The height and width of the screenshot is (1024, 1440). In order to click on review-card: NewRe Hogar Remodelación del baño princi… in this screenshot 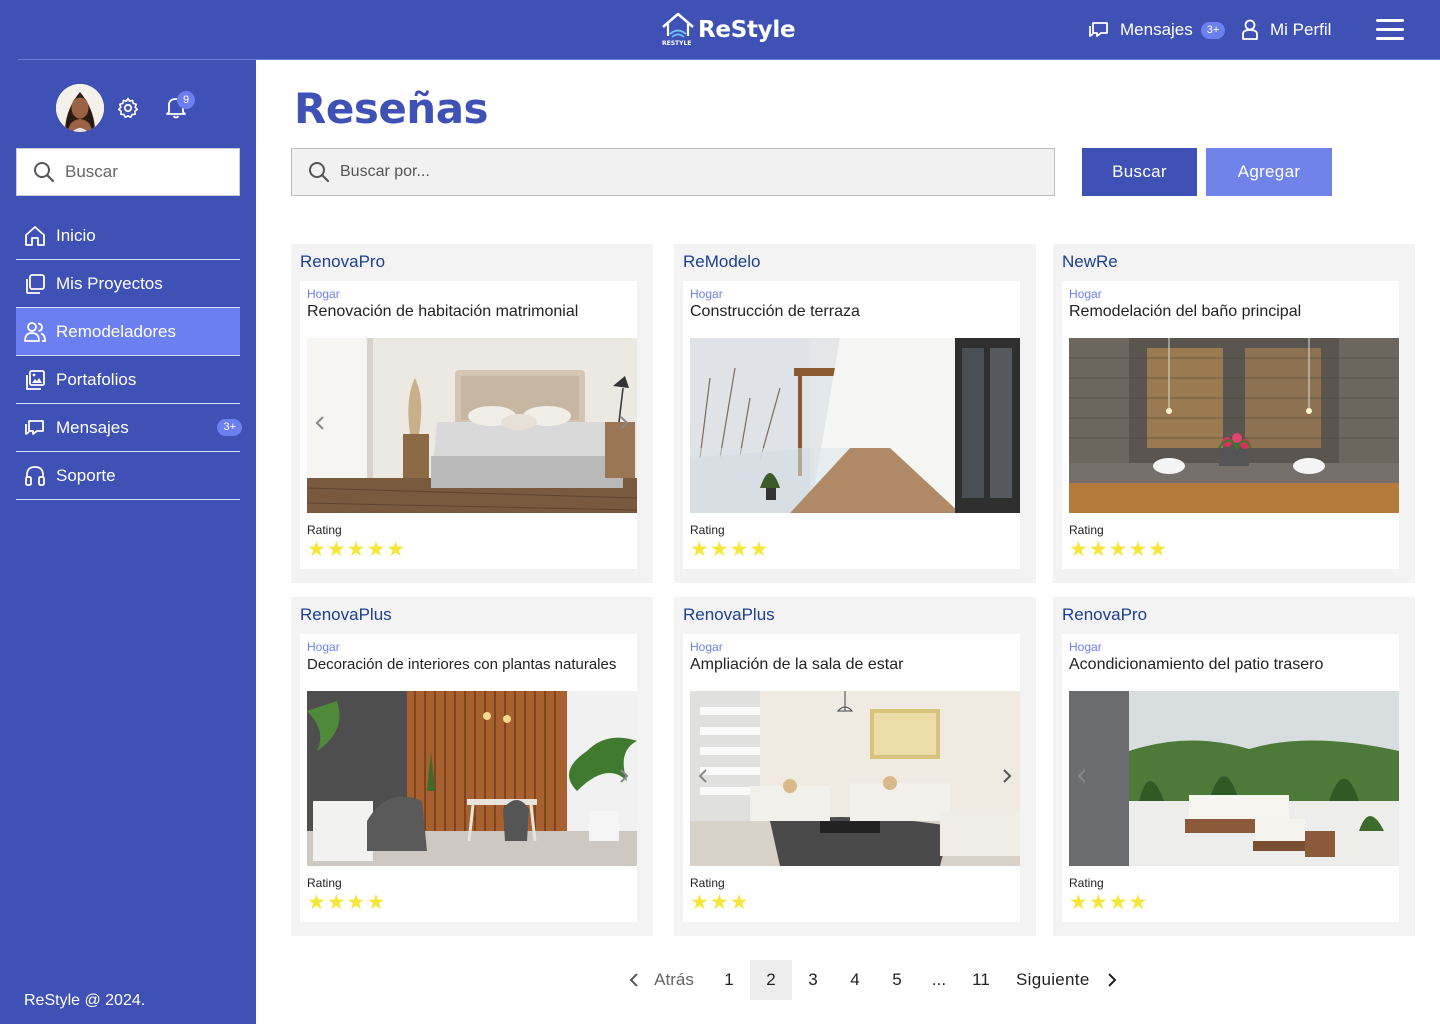, I will do `click(1234, 413)`.